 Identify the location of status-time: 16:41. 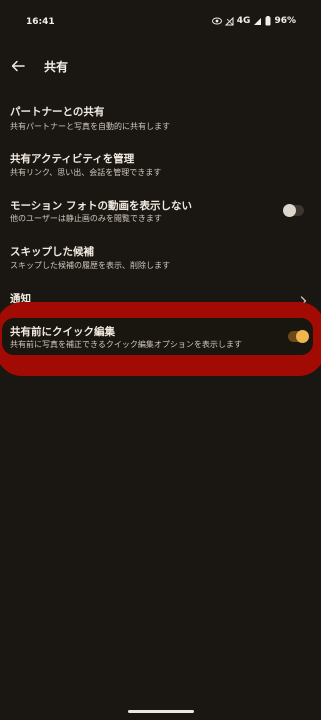
(40, 22).